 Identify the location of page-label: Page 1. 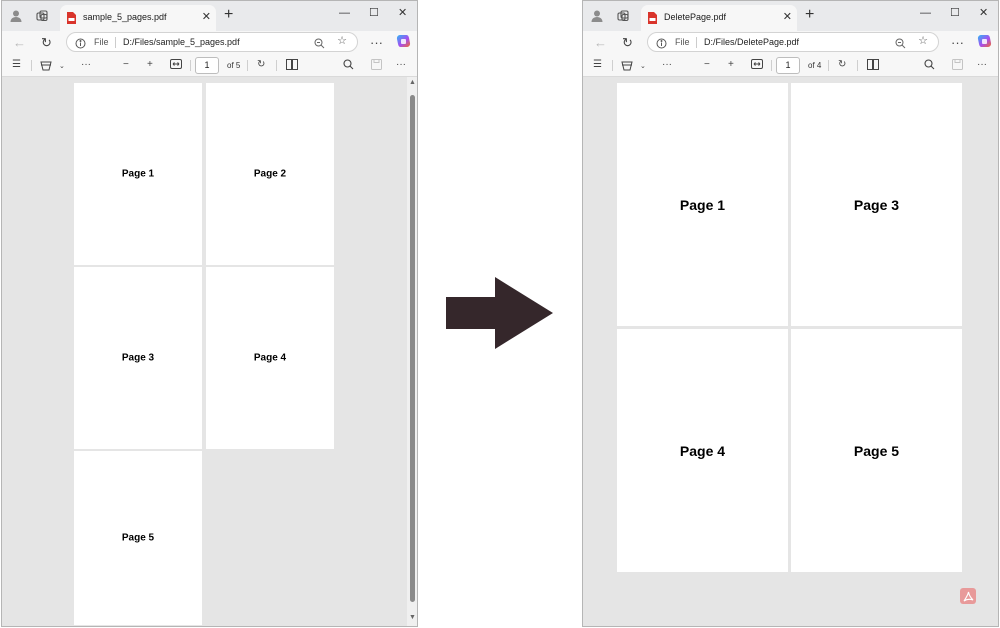
(138, 174).